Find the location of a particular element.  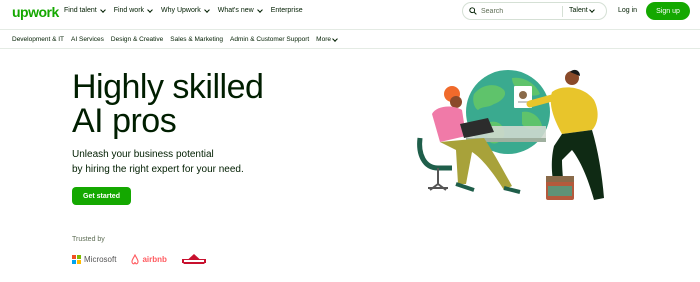

hero-title: Highly skilled AI pros is located at coordinates (168, 104).